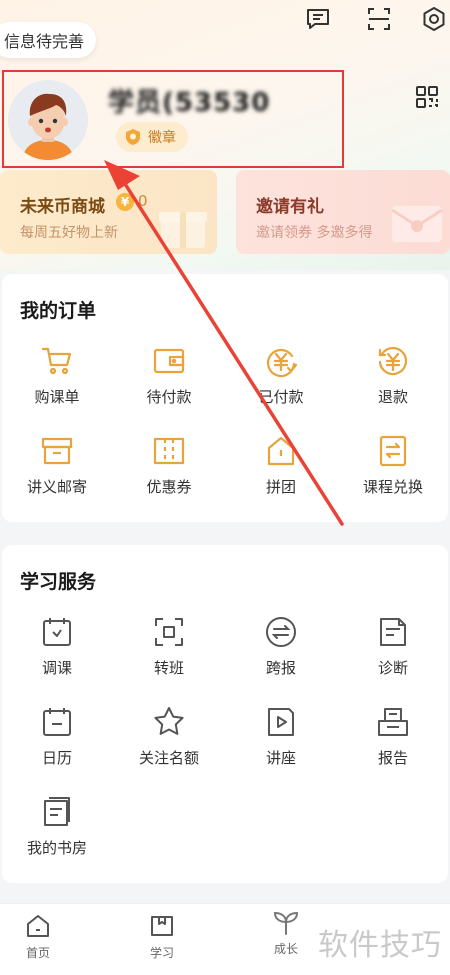 Image resolution: width=450 pixels, height=975 pixels. What do you see at coordinates (168, 668) in the screenshot?
I see `service-item-label: 转班` at bounding box center [168, 668].